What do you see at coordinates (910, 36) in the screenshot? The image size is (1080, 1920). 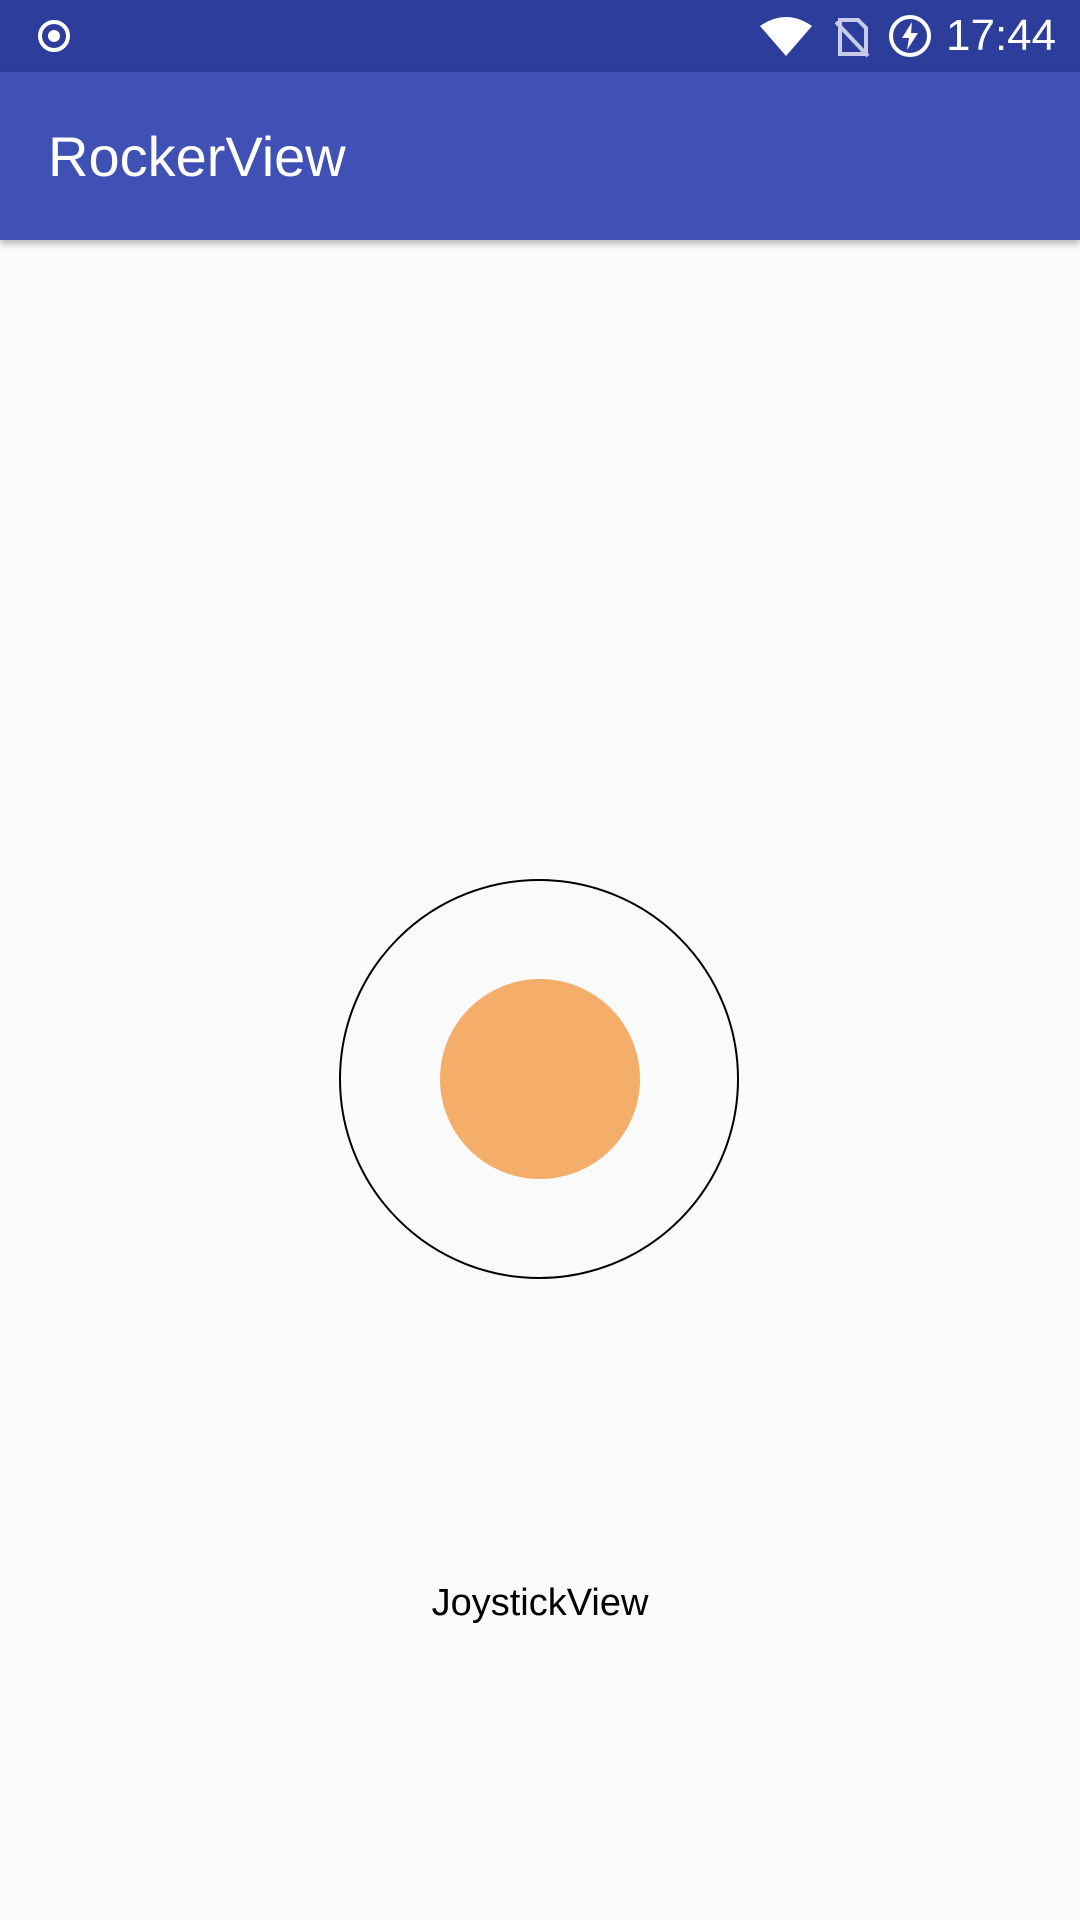 I see `battery-charging-icon` at bounding box center [910, 36].